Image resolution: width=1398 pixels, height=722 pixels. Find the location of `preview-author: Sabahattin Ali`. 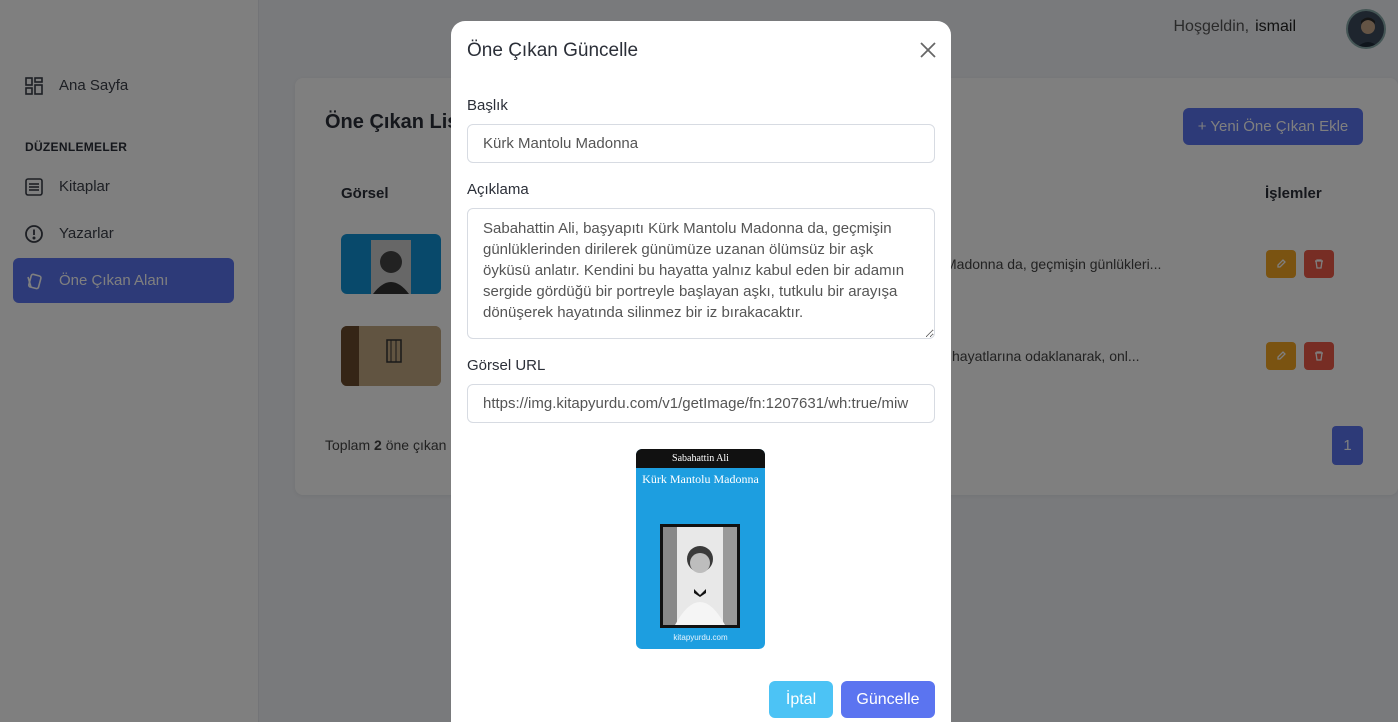

preview-author: Sabahattin Ali is located at coordinates (700, 458).